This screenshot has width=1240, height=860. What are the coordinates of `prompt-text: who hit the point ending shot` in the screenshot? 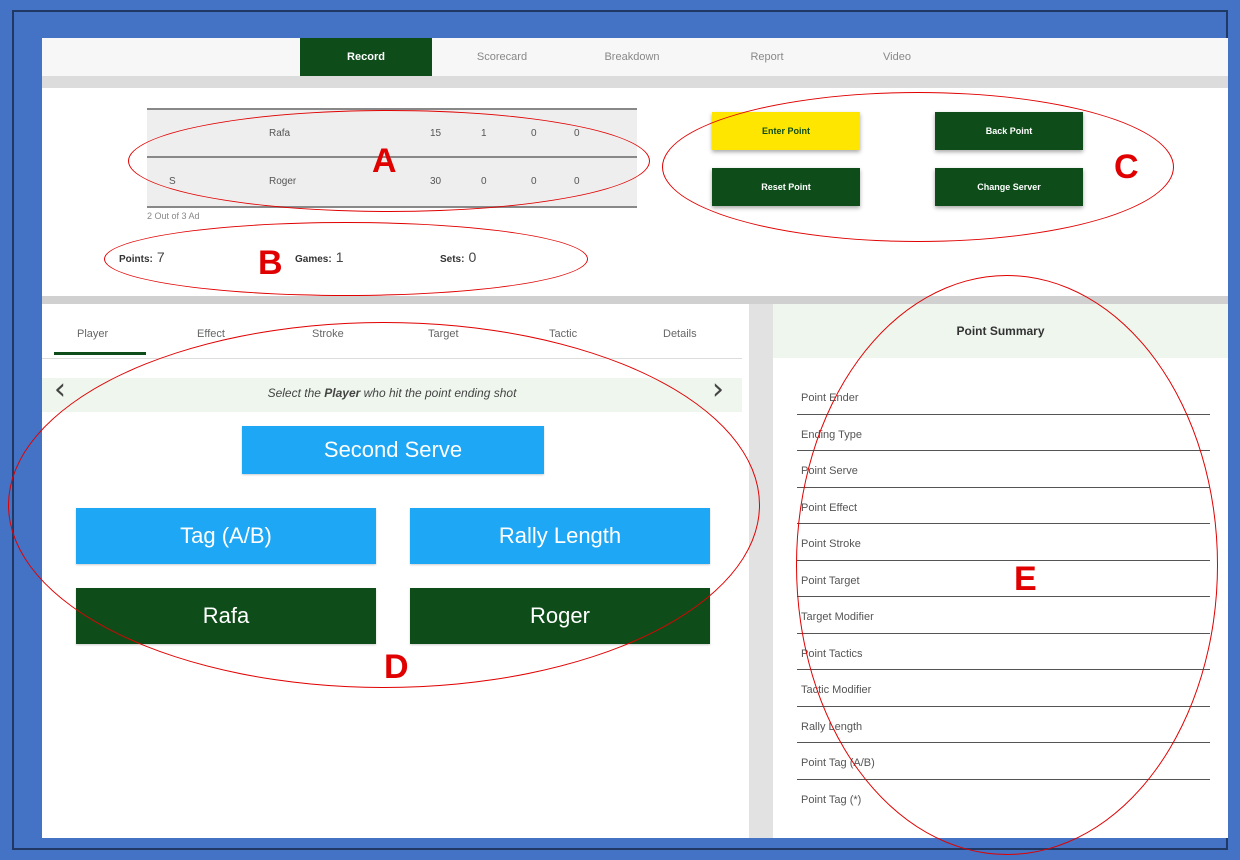 It's located at (438, 393).